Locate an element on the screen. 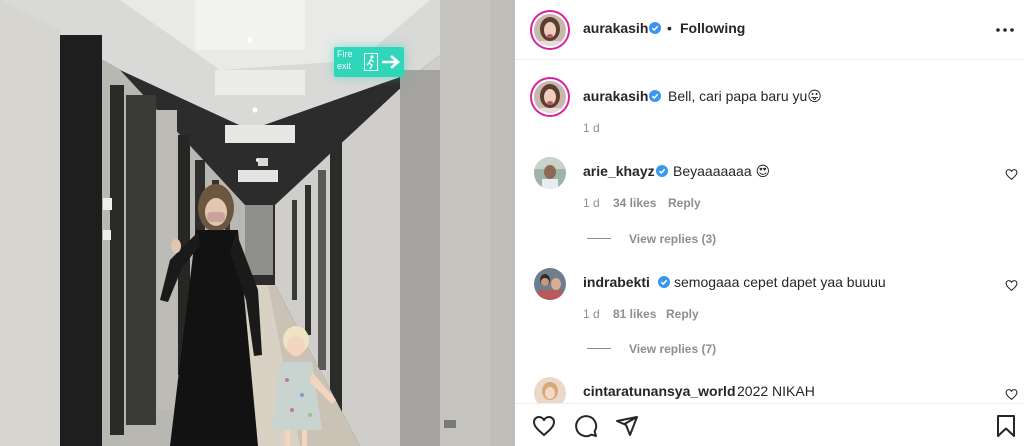 Image resolution: width=1024 pixels, height=446 pixels. author-avatar is located at coordinates (550, 30).